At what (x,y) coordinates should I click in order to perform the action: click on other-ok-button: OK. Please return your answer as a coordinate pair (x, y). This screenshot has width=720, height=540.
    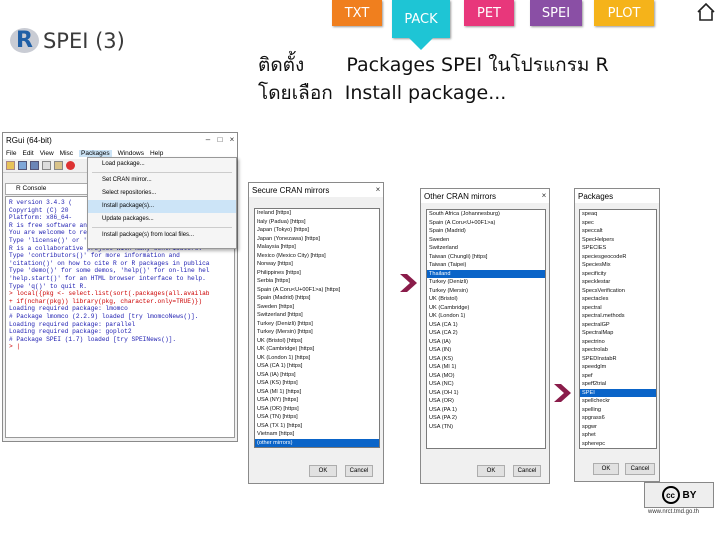
    Looking at the image, I should click on (491, 471).